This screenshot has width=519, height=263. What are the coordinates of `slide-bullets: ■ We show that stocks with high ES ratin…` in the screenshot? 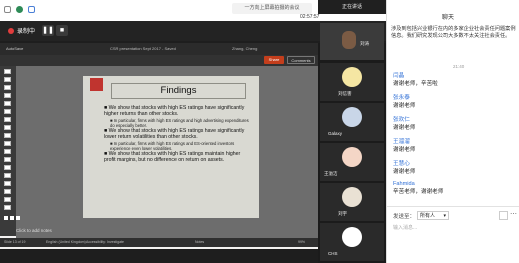 It's located at (178, 134).